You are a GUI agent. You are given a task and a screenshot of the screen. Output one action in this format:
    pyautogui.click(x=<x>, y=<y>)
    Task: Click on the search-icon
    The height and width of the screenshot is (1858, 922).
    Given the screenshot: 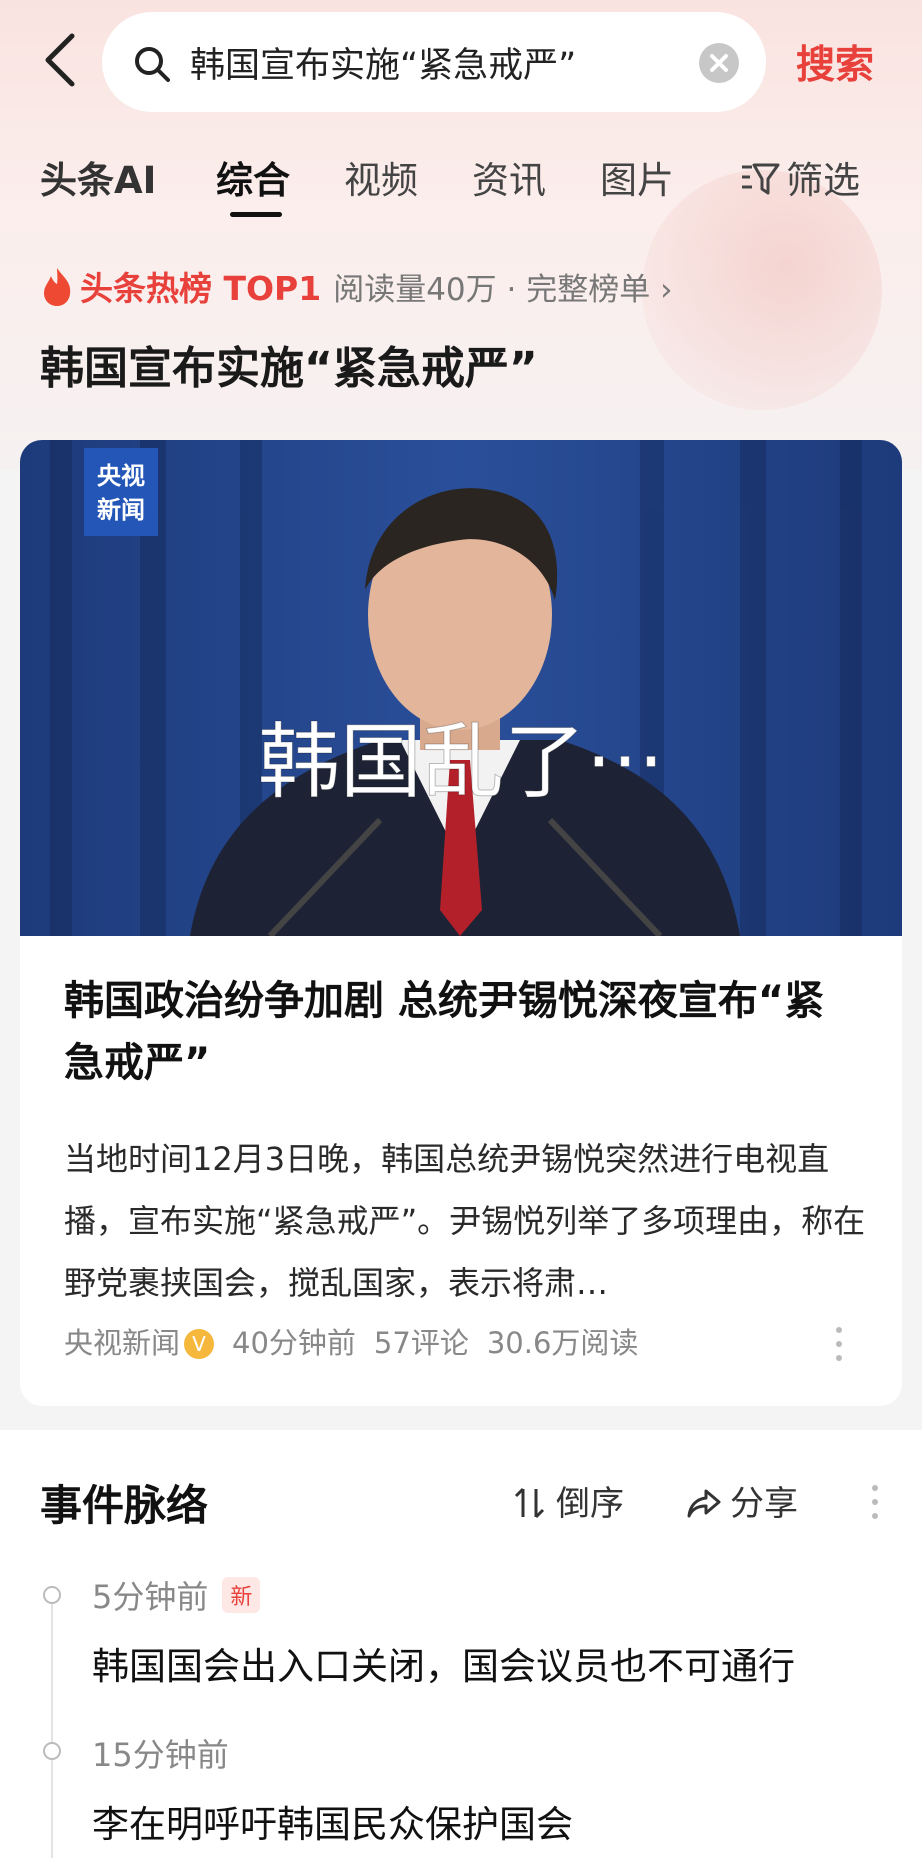 What is the action you would take?
    pyautogui.click(x=152, y=64)
    